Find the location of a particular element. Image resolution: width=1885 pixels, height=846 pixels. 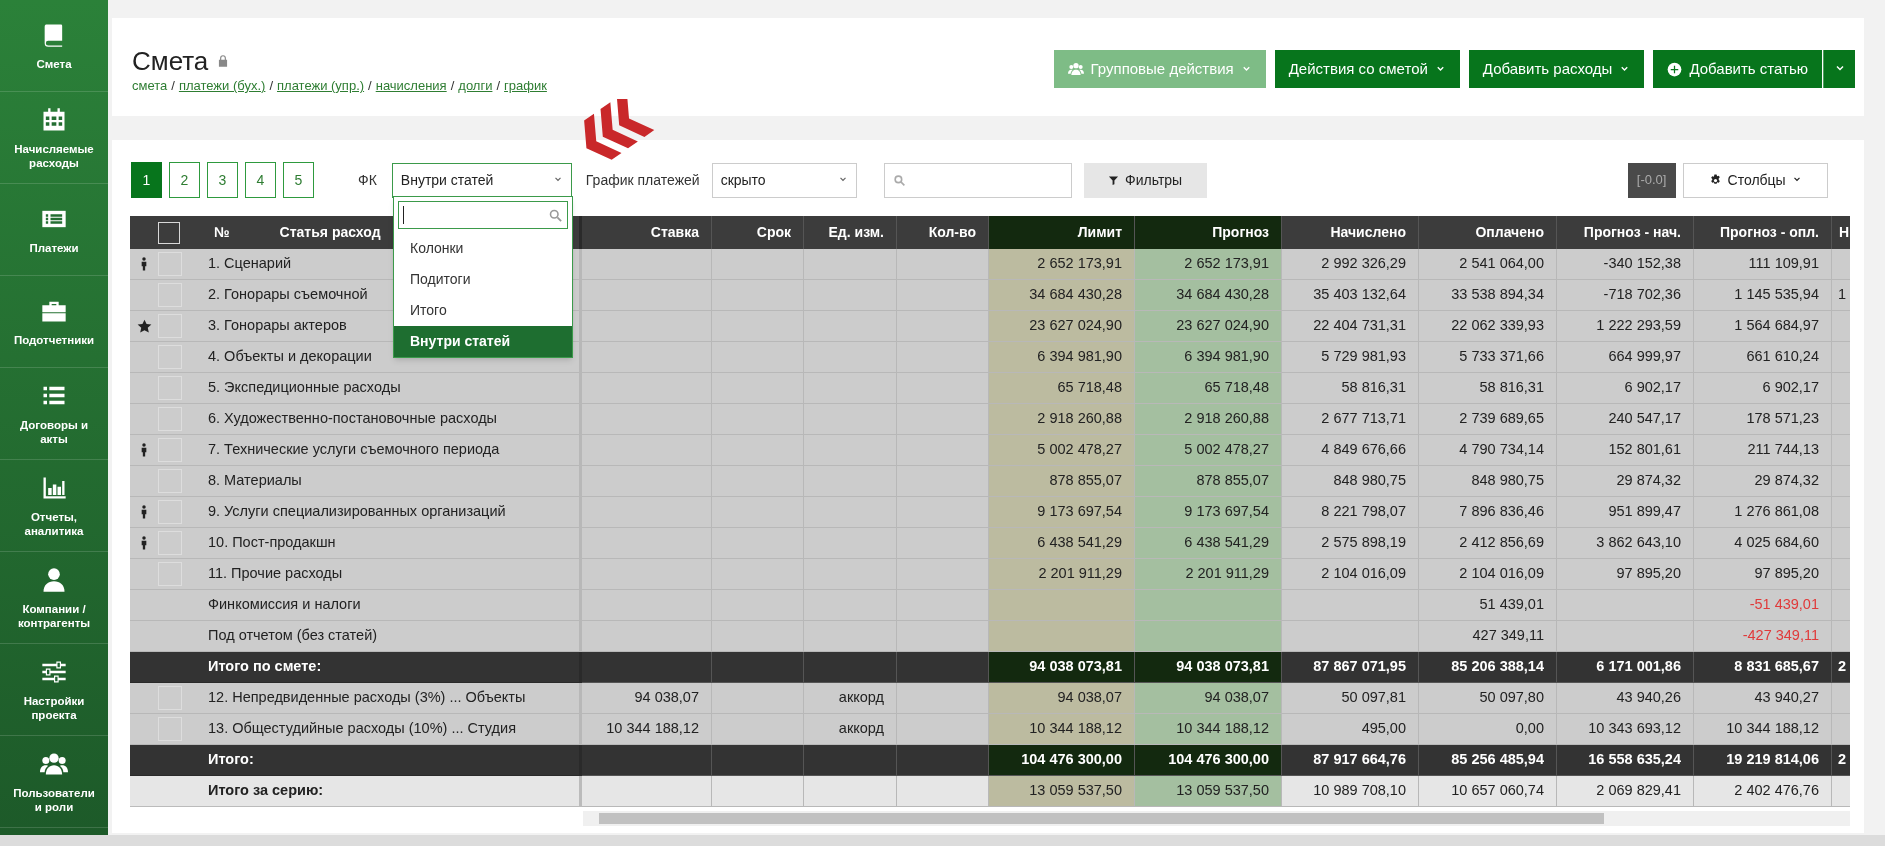

column-header: Кол-во is located at coordinates (943, 232).